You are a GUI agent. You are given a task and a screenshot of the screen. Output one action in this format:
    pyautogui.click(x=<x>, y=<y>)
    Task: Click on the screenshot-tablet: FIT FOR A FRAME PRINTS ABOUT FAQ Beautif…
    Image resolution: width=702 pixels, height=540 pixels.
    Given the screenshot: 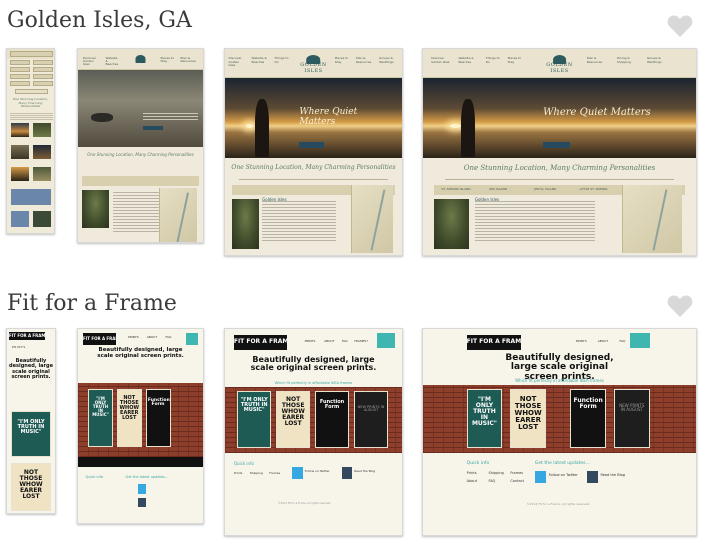 What is the action you would take?
    pyautogui.click(x=140, y=426)
    